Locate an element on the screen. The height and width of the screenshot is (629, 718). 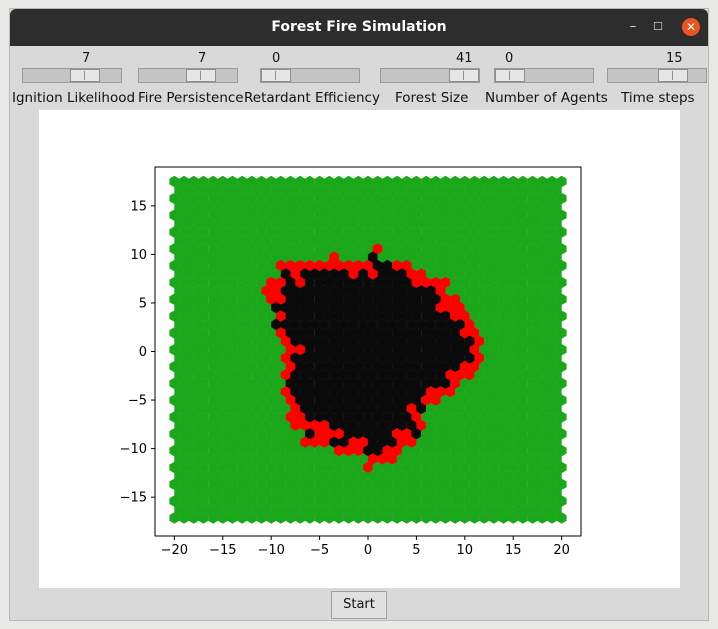
fire-persistence-slider-thumb is located at coordinates (201, 75).